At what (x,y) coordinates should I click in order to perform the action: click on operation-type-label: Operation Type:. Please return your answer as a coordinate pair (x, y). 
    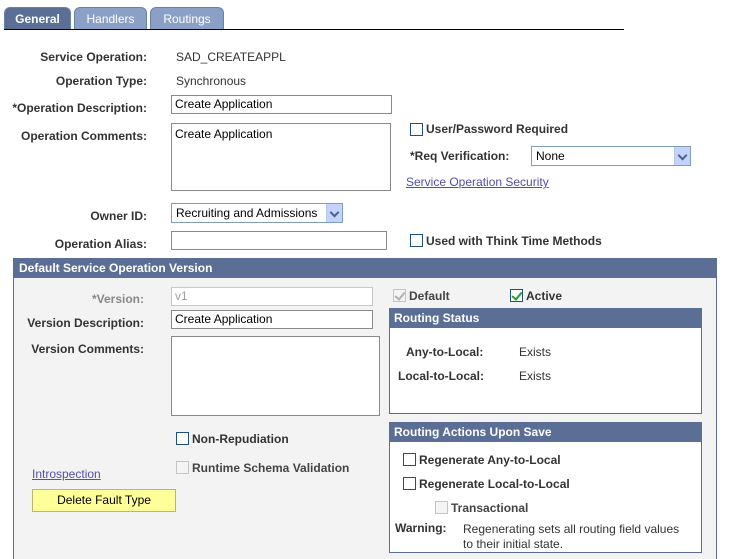
    Looking at the image, I should click on (101, 81).